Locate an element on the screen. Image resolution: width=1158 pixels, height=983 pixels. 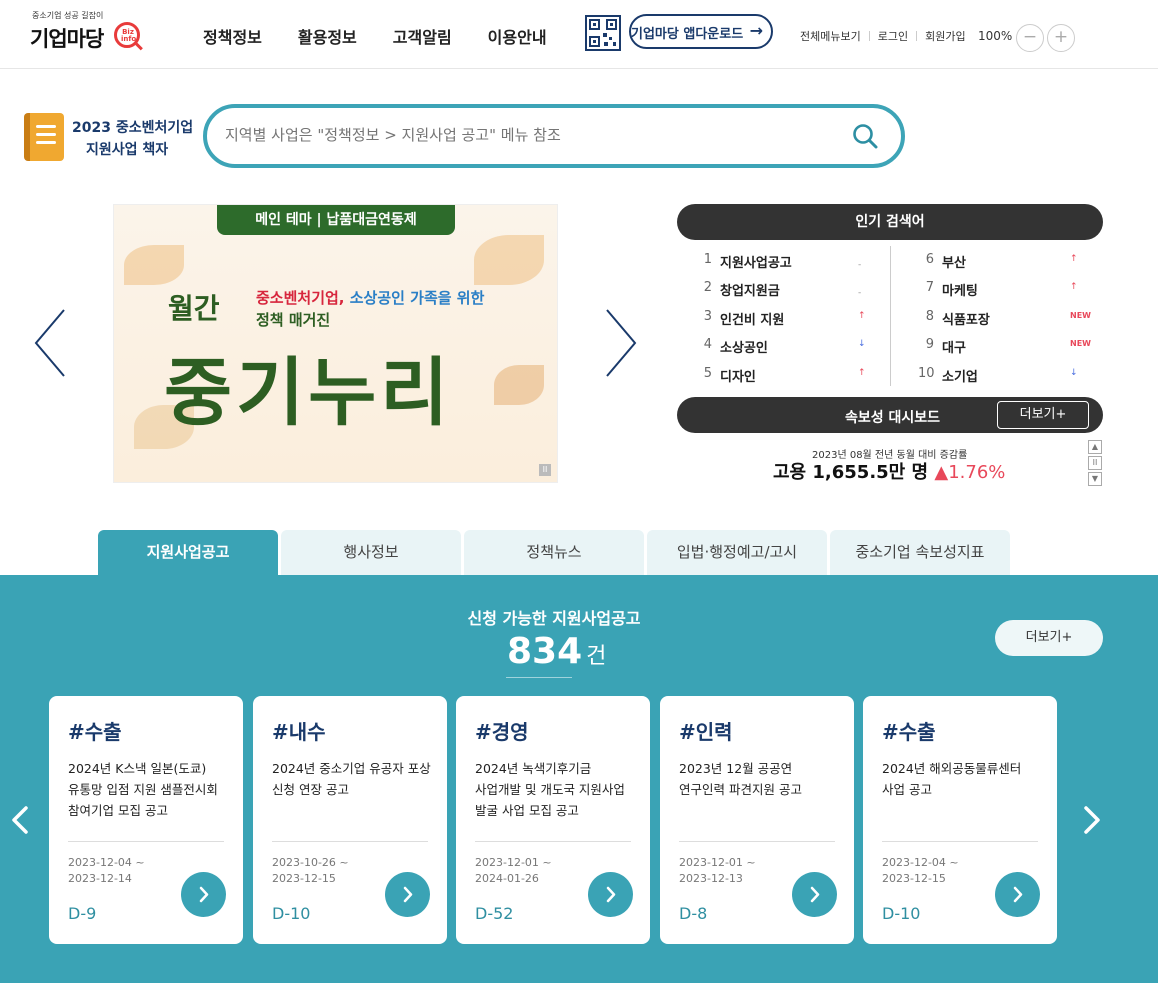
search-input is located at coordinates (525, 135).